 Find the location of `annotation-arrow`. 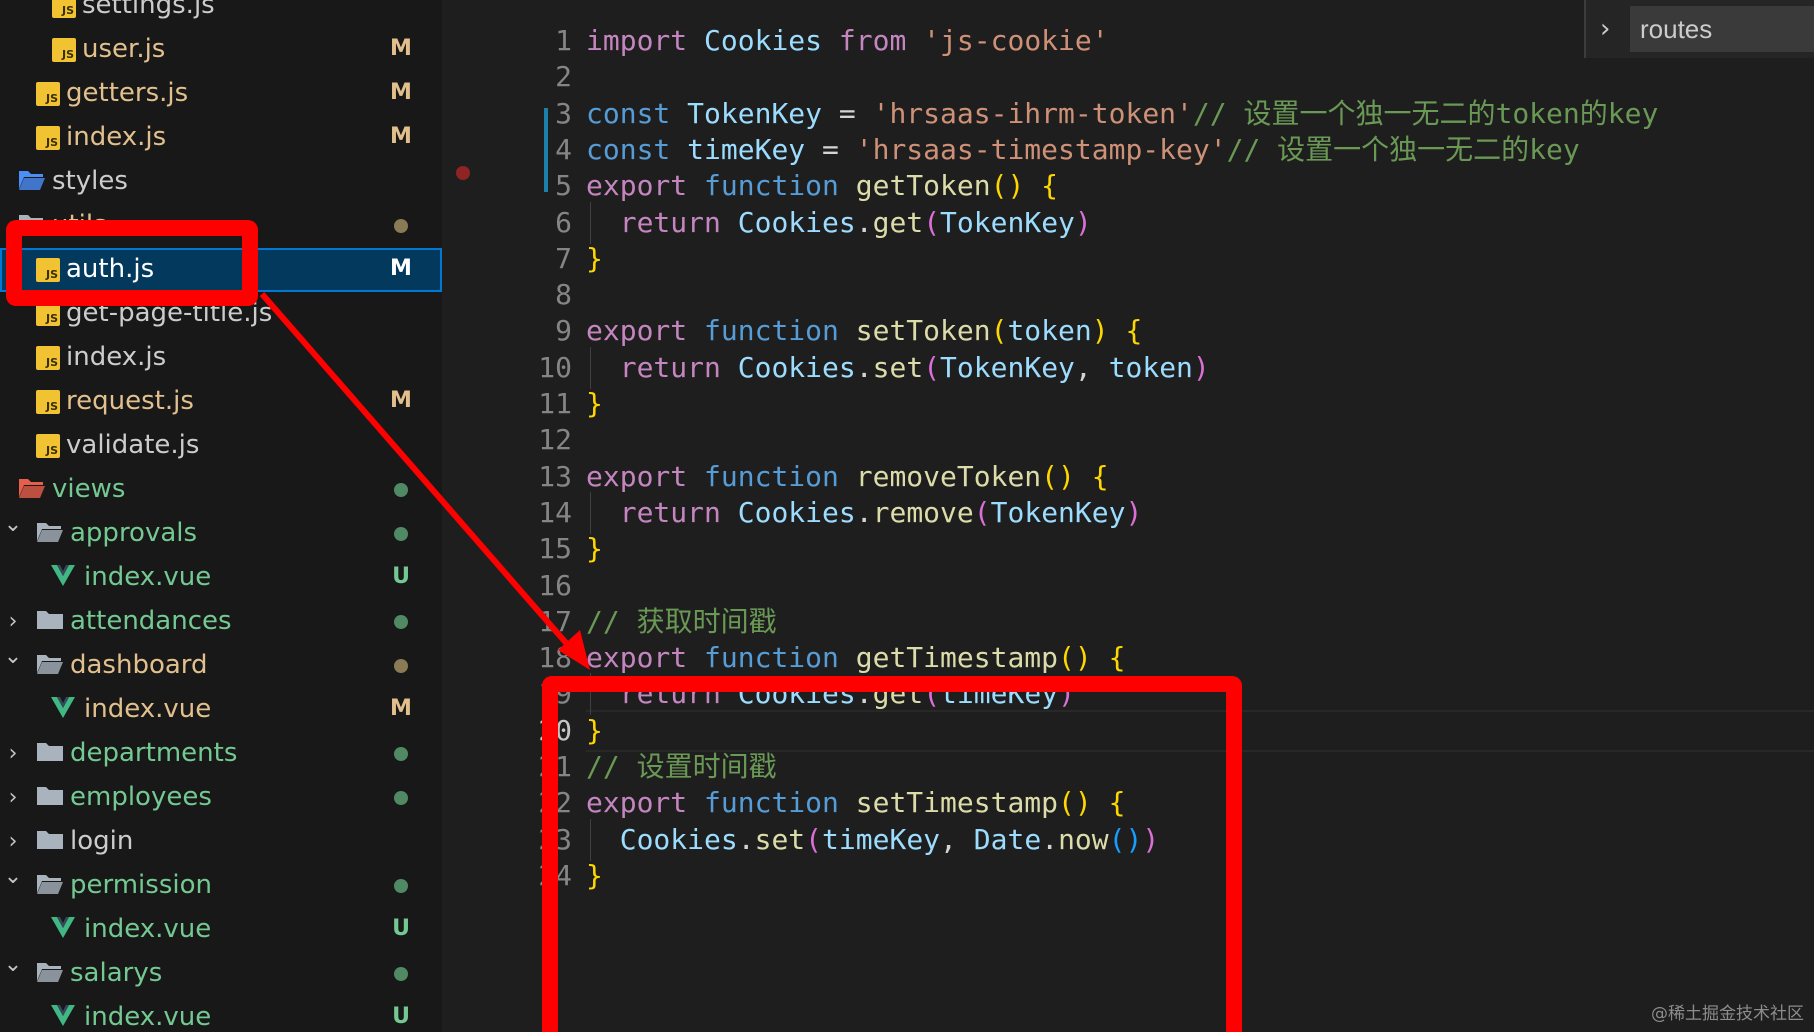

annotation-arrow is located at coordinates (424, 481).